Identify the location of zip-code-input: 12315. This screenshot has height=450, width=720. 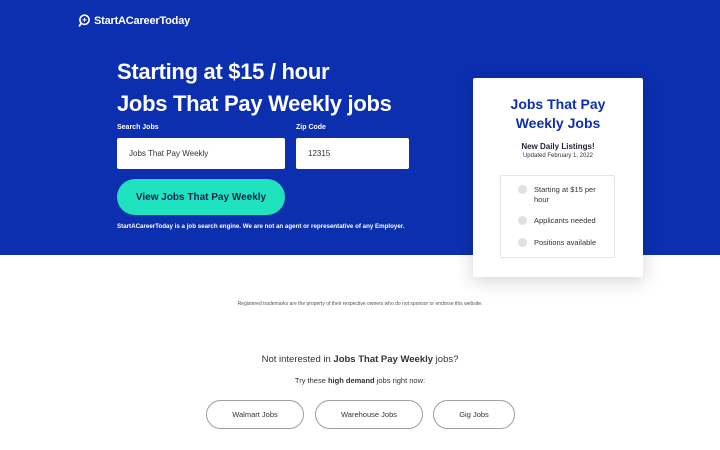
(352, 153).